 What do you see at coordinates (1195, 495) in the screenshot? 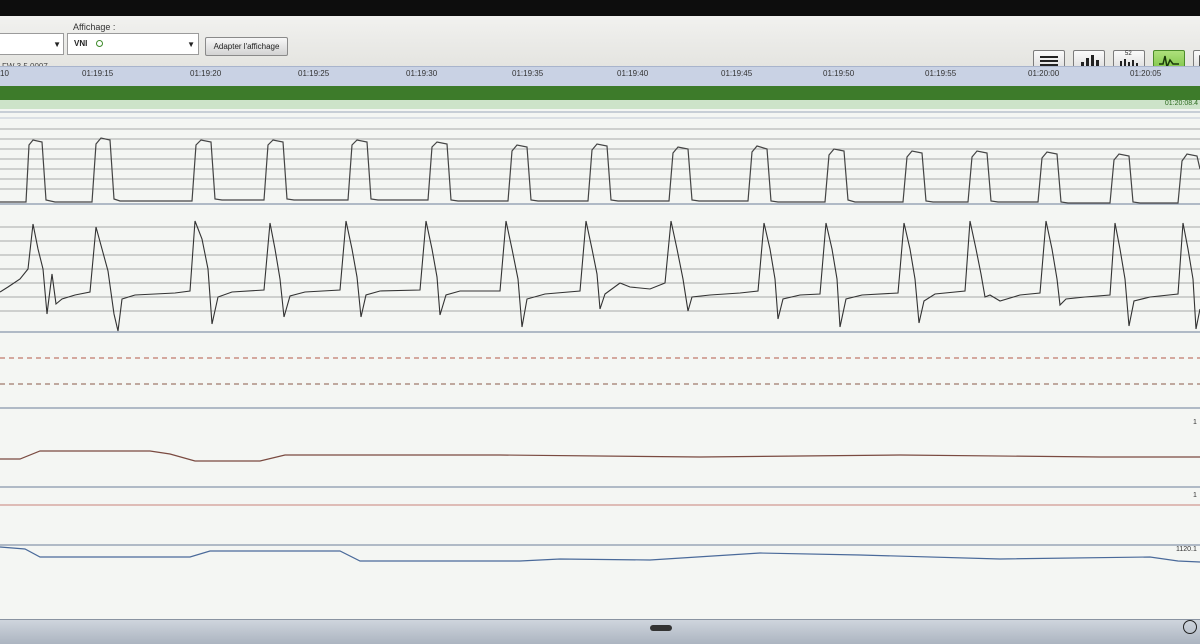
I see `trend-middle-scale: 1` at bounding box center [1195, 495].